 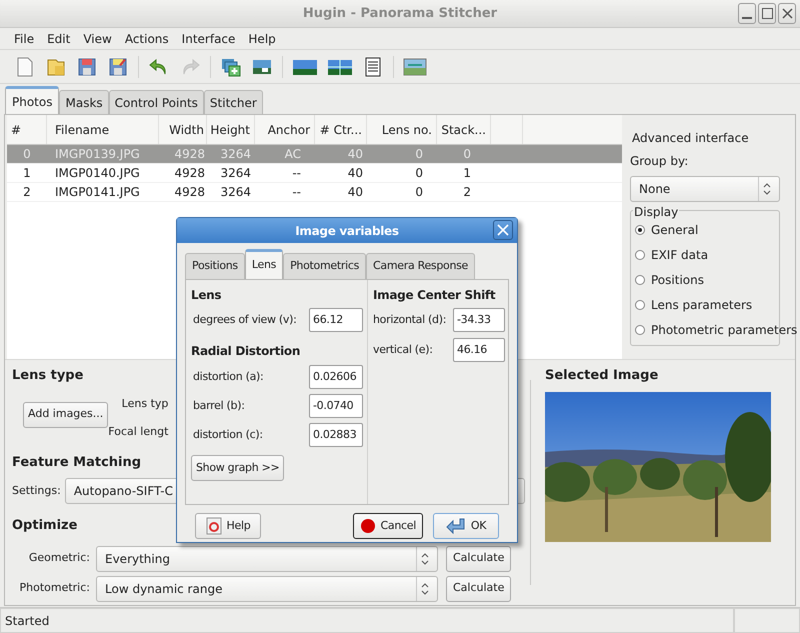 What do you see at coordinates (679, 255) in the screenshot?
I see `radio-label: EXIF data` at bounding box center [679, 255].